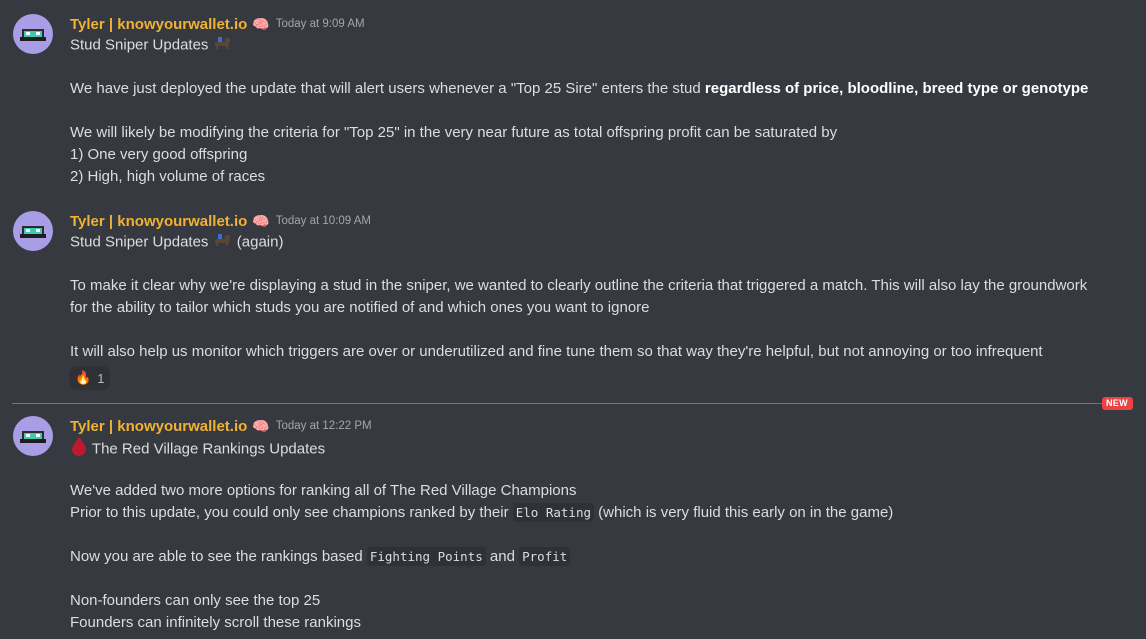  What do you see at coordinates (553, 512) in the screenshot?
I see `inline-code: Elo Rating` at bounding box center [553, 512].